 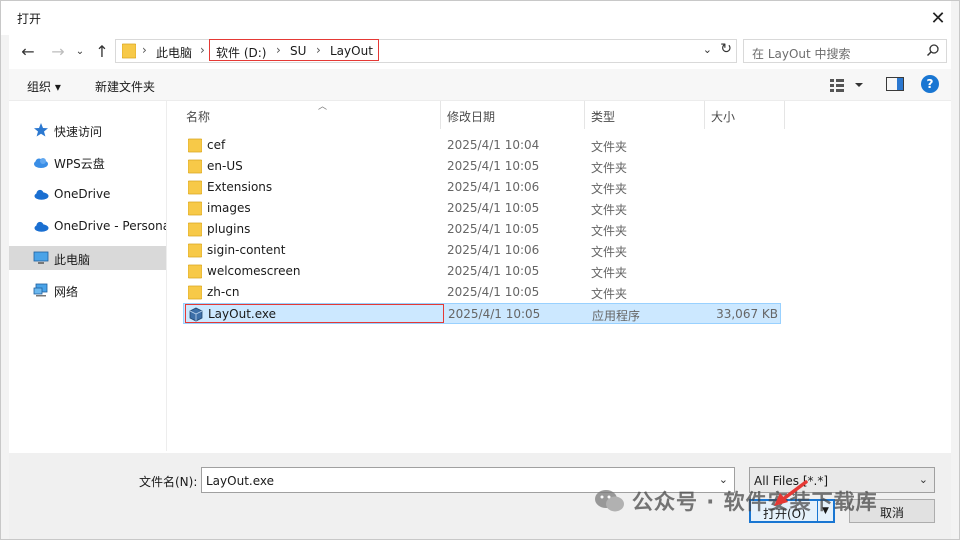 What do you see at coordinates (72, 260) in the screenshot?
I see `sidebar-item-label: 此电脑` at bounding box center [72, 260].